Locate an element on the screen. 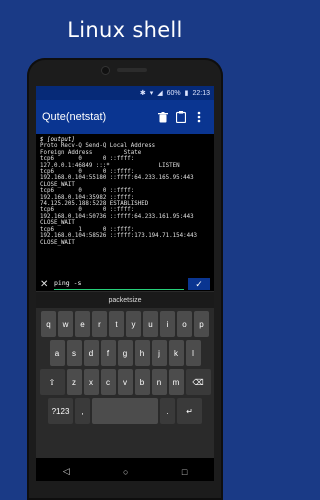 This screenshot has width=320, height=500. status-bar: ✱ ▾ ◢ 60% ▮ 22:13 is located at coordinates (125, 93).